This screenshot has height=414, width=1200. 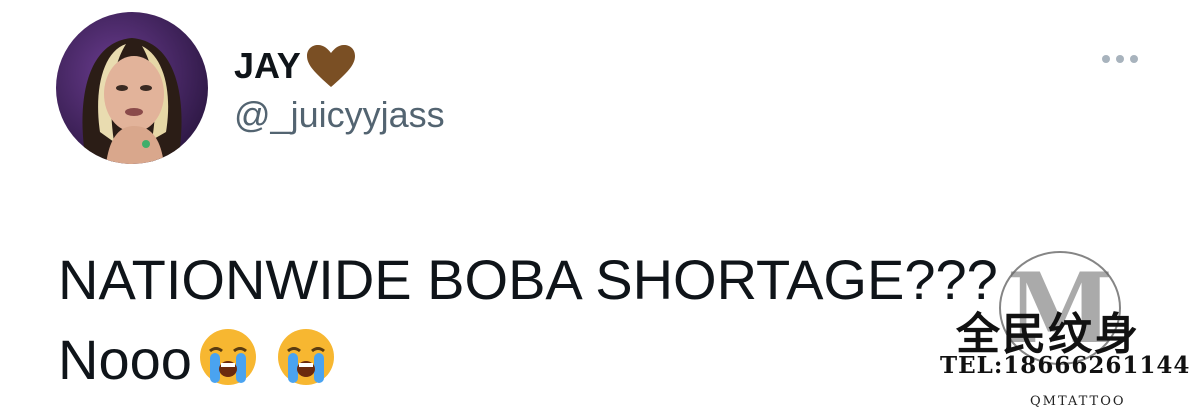 What do you see at coordinates (339, 115) in the screenshot?
I see `author-handle: @_juicyyjass` at bounding box center [339, 115].